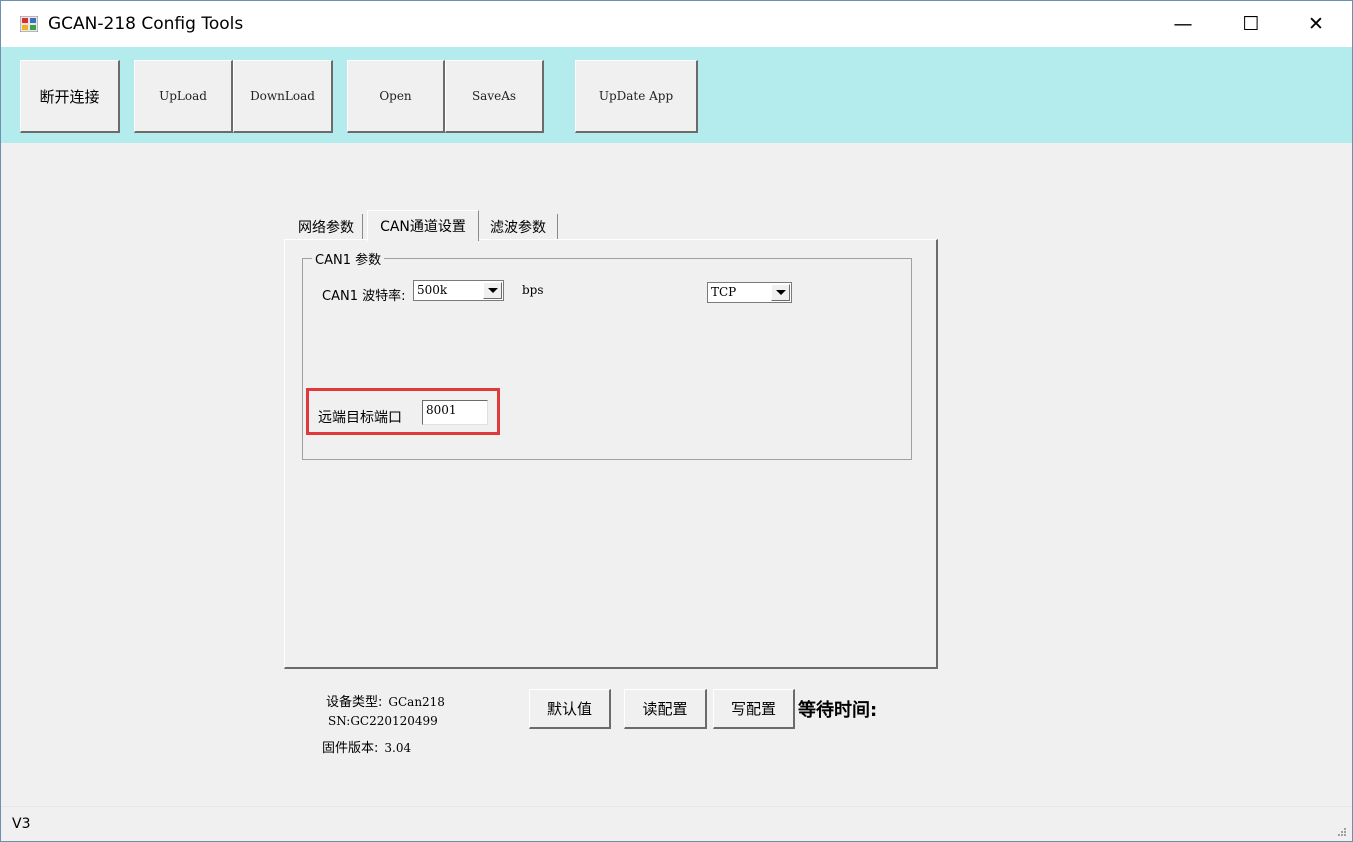  What do you see at coordinates (1316, 24) in the screenshot?
I see `close-icon: ✕` at bounding box center [1316, 24].